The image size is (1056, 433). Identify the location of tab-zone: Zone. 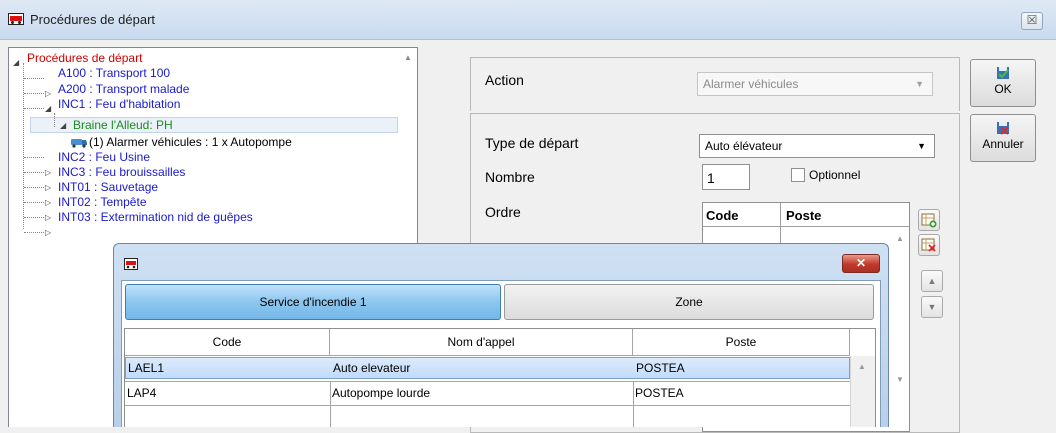
(689, 302).